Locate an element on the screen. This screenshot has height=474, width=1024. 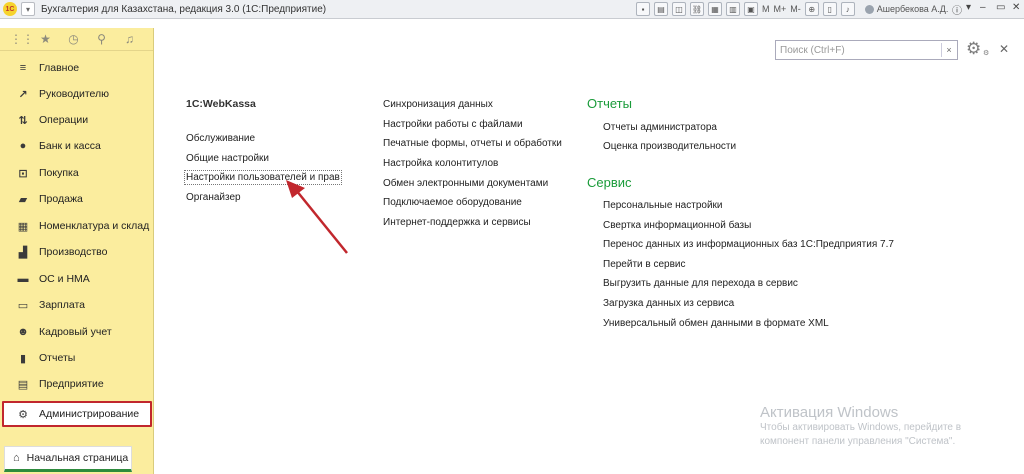
print-icon: ▤ is located at coordinates (661, 9).